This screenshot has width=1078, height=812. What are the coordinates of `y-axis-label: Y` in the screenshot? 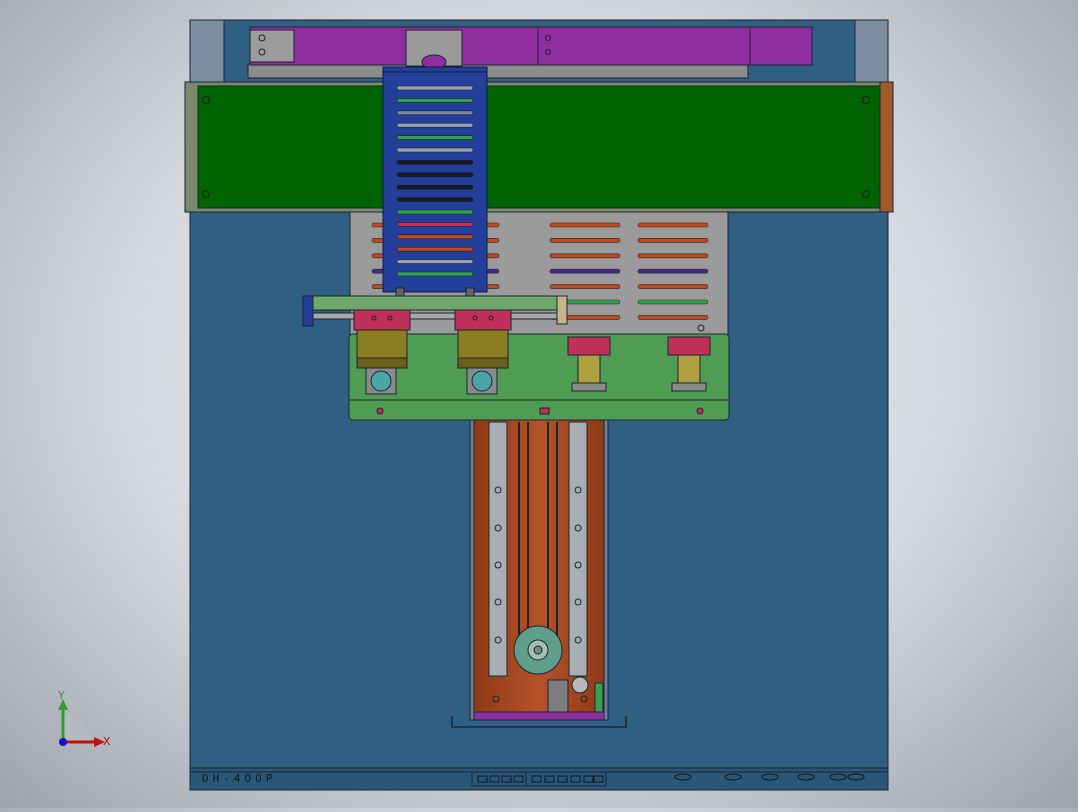 It's located at (61, 695).